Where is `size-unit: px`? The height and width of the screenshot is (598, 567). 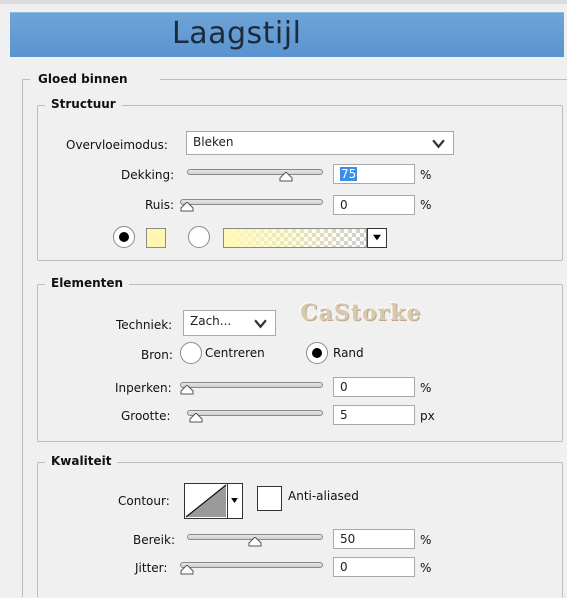
size-unit: px is located at coordinates (427, 416).